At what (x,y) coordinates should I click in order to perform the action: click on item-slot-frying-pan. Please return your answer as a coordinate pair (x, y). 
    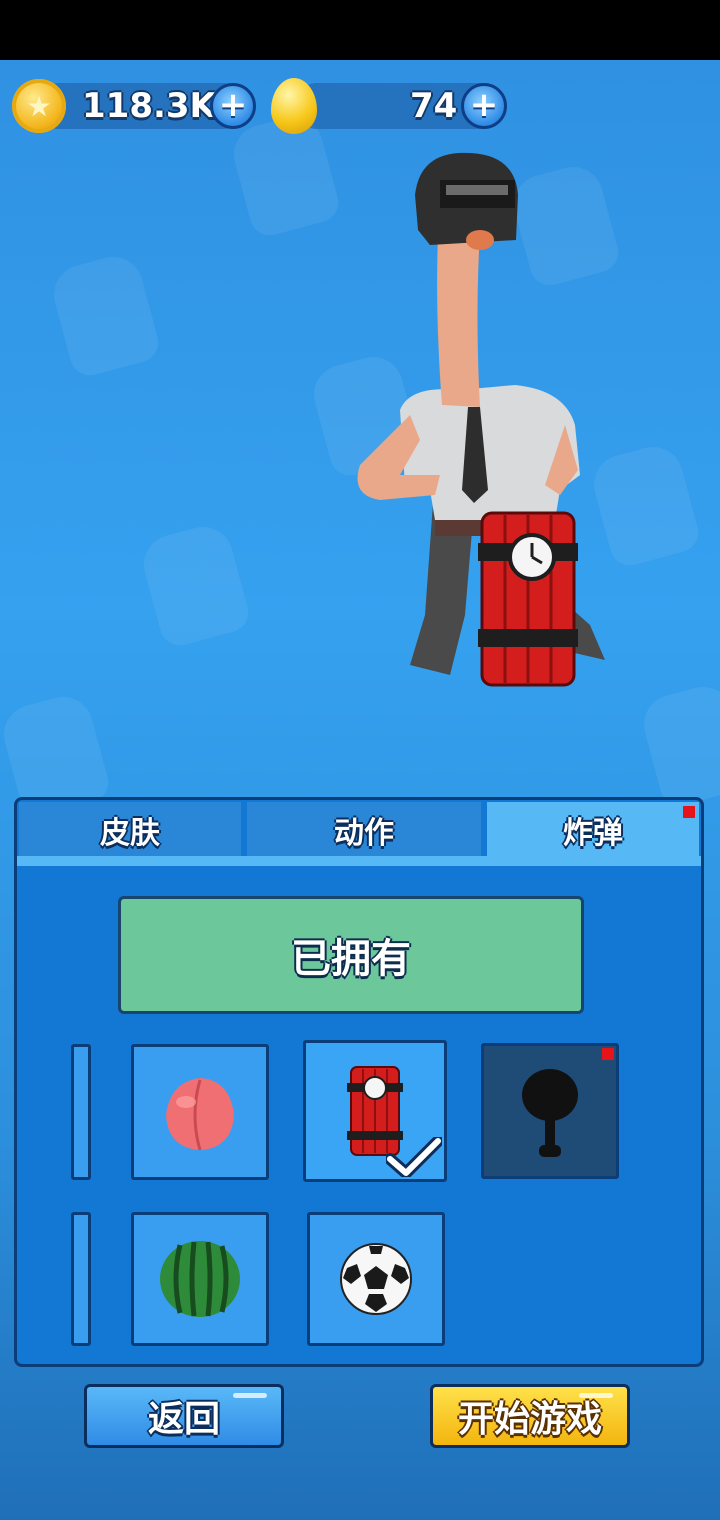
    Looking at the image, I should click on (550, 1111).